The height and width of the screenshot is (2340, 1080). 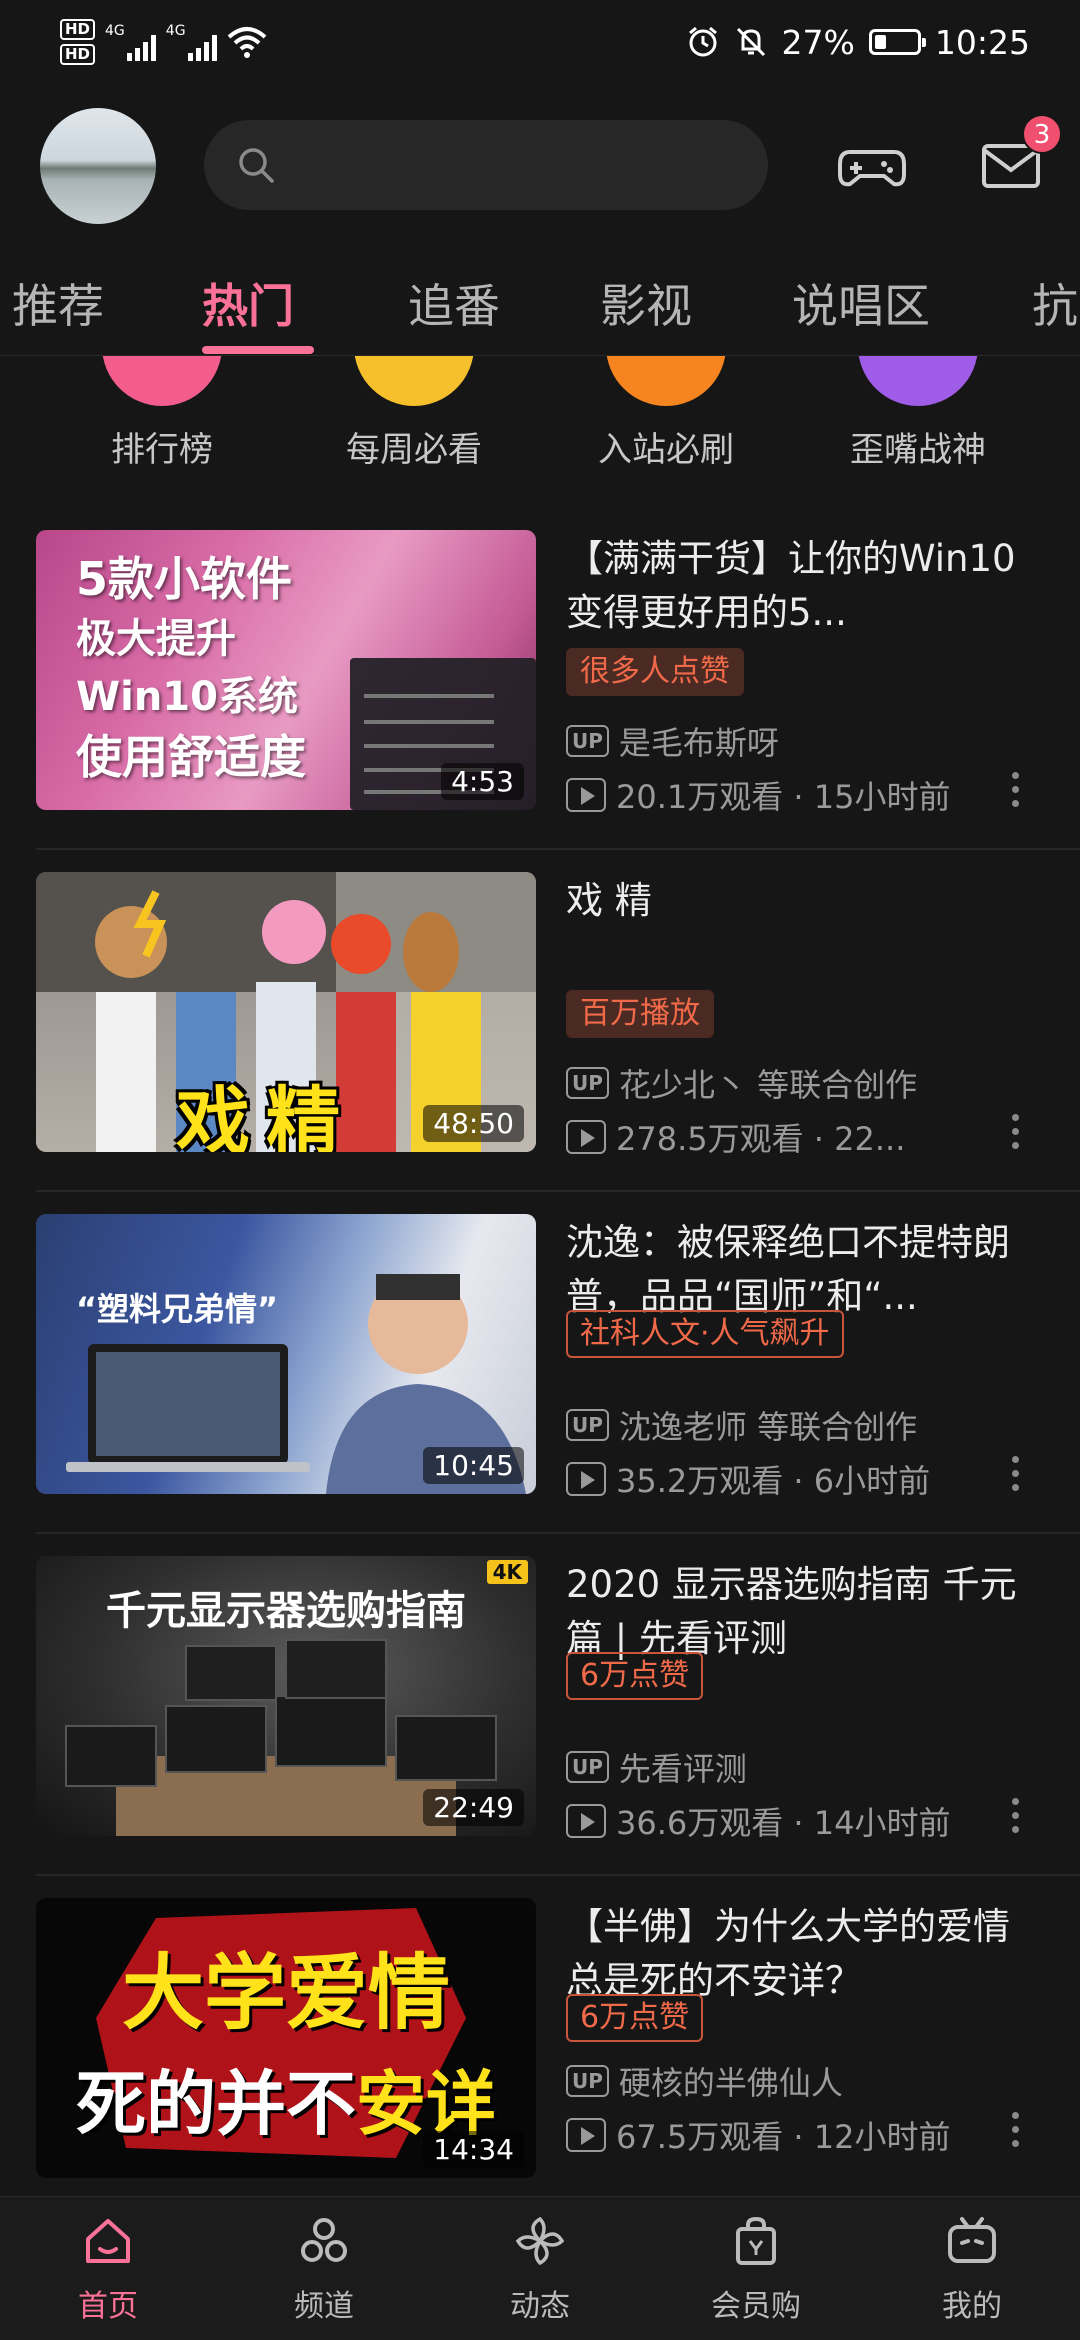 I want to click on tab-anime: 追番, so click(x=454, y=303).